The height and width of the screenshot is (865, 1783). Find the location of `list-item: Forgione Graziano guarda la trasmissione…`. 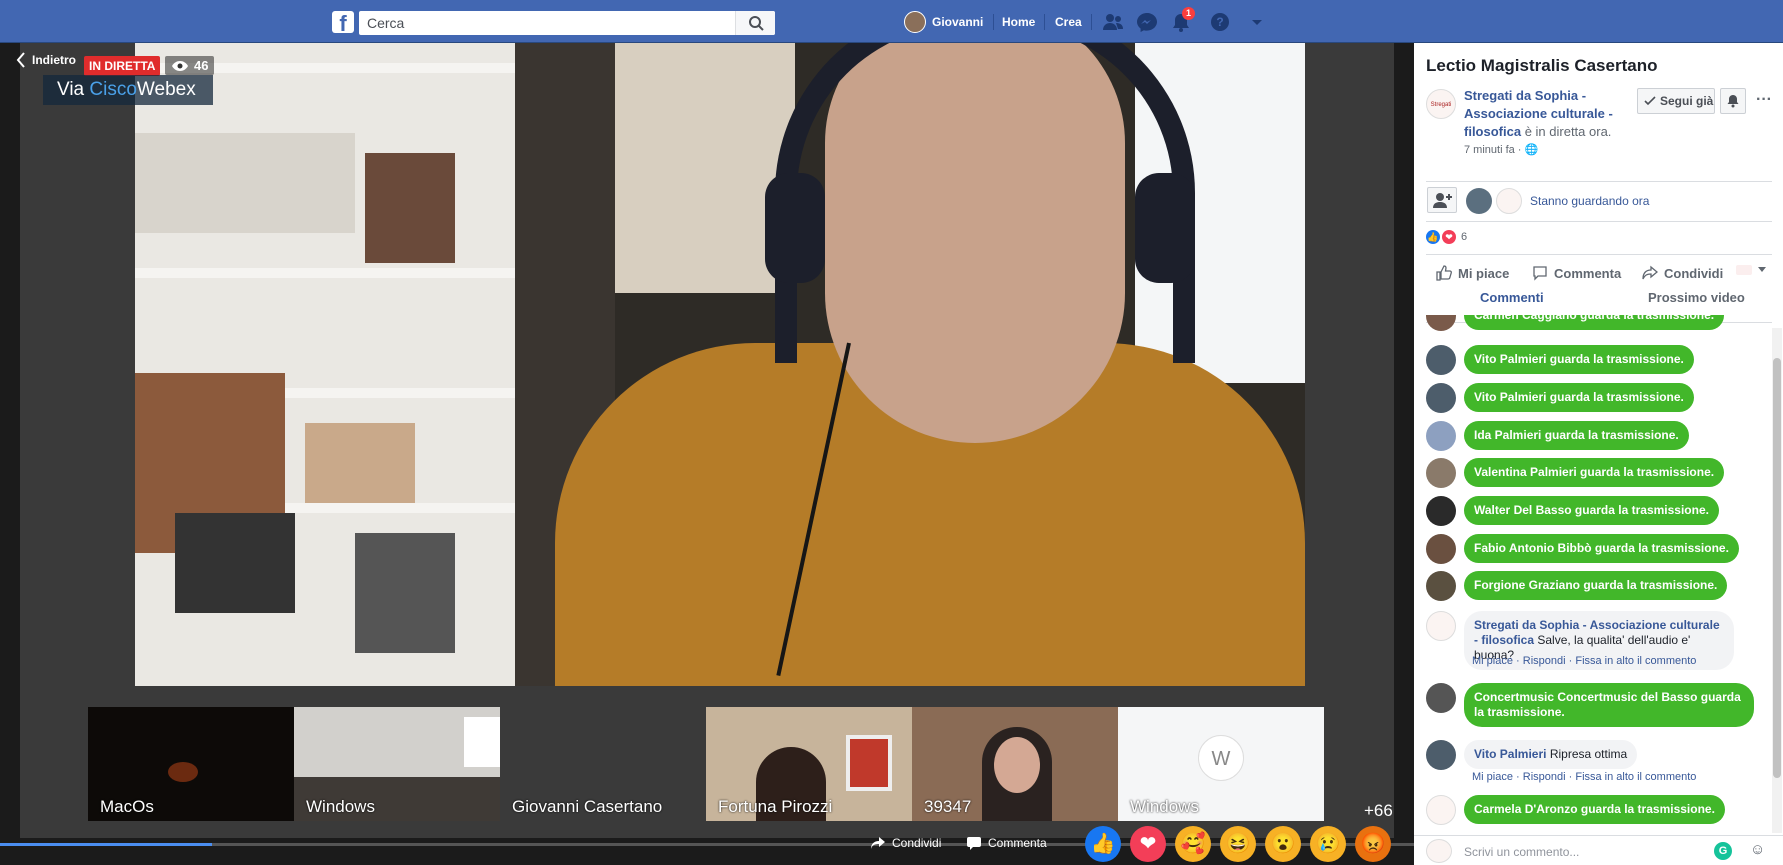

list-item: Forgione Graziano guarda la trasmissione… is located at coordinates (1577, 586).